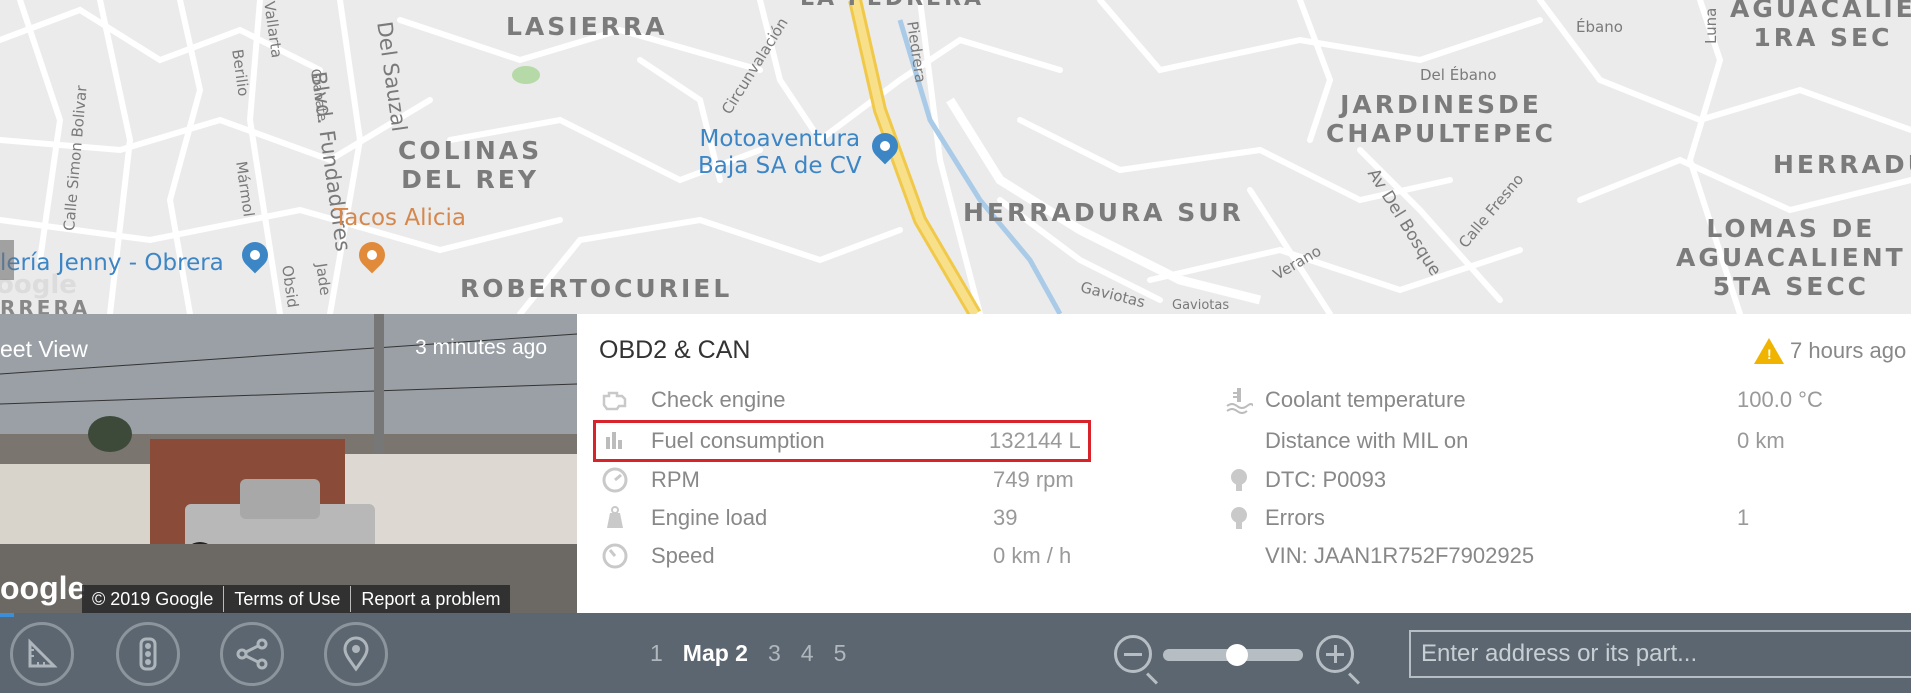 This screenshot has width=1911, height=693. What do you see at coordinates (1769, 351) in the screenshot?
I see `warning-icon: !` at bounding box center [1769, 351].